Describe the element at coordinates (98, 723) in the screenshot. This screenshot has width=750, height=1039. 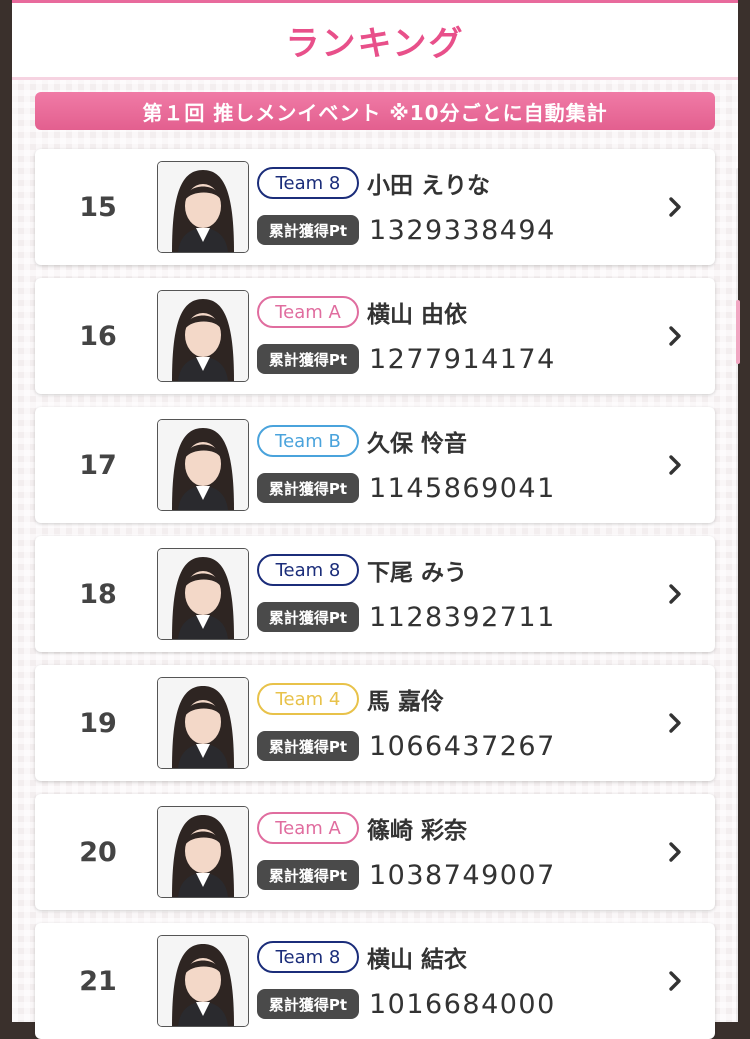
I see `rank-number: 19` at that location.